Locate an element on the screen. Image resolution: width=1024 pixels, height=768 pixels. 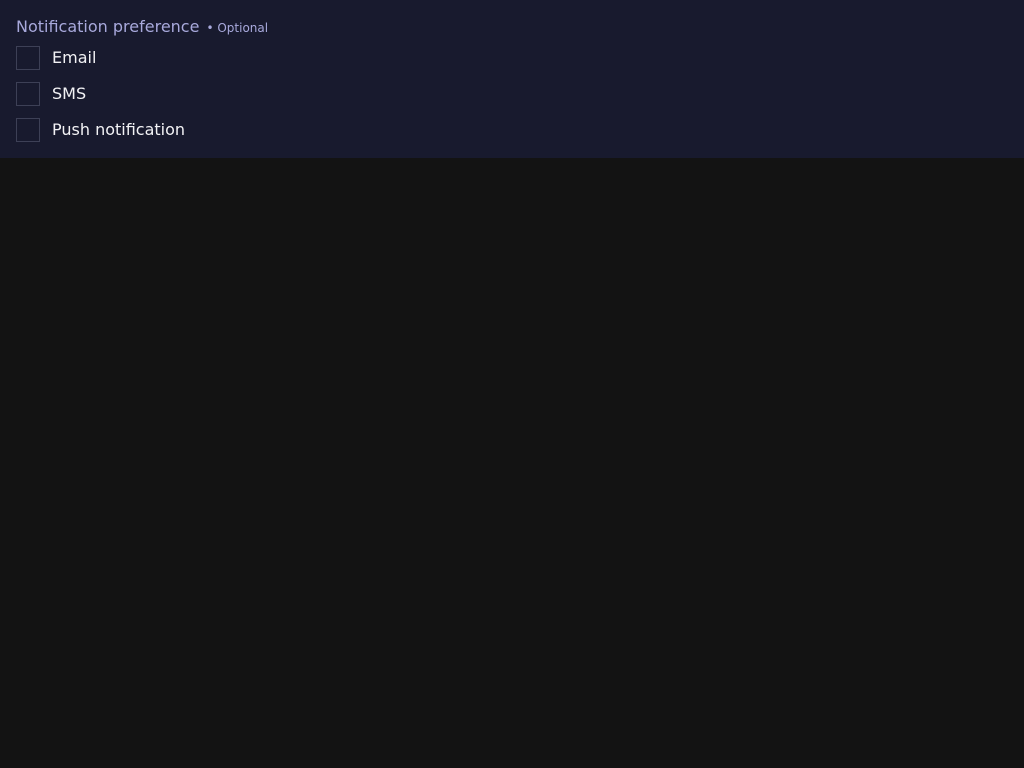
sms-checkbox is located at coordinates (28, 94).